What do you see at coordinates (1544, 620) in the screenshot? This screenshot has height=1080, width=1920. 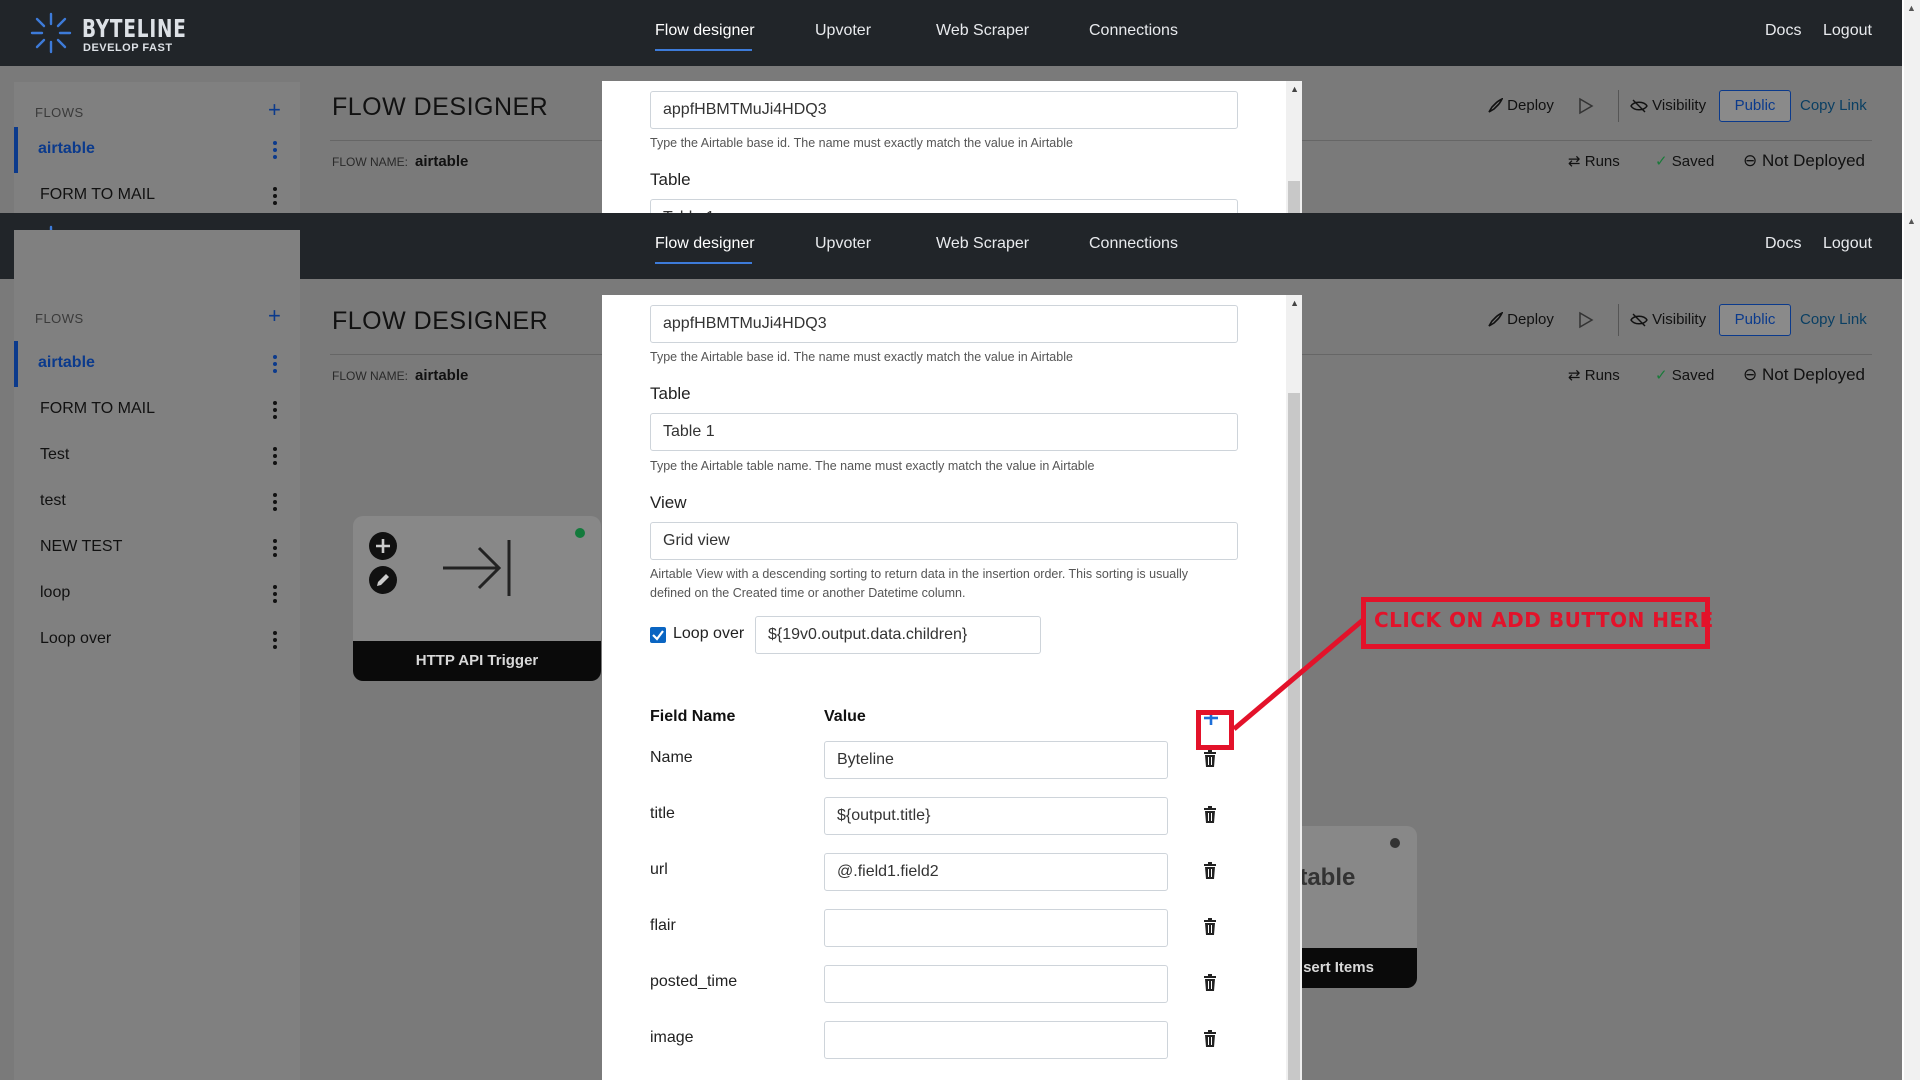 I see `annotation-callout-text: CLICK ON ADD BUTTON HERE` at bounding box center [1544, 620].